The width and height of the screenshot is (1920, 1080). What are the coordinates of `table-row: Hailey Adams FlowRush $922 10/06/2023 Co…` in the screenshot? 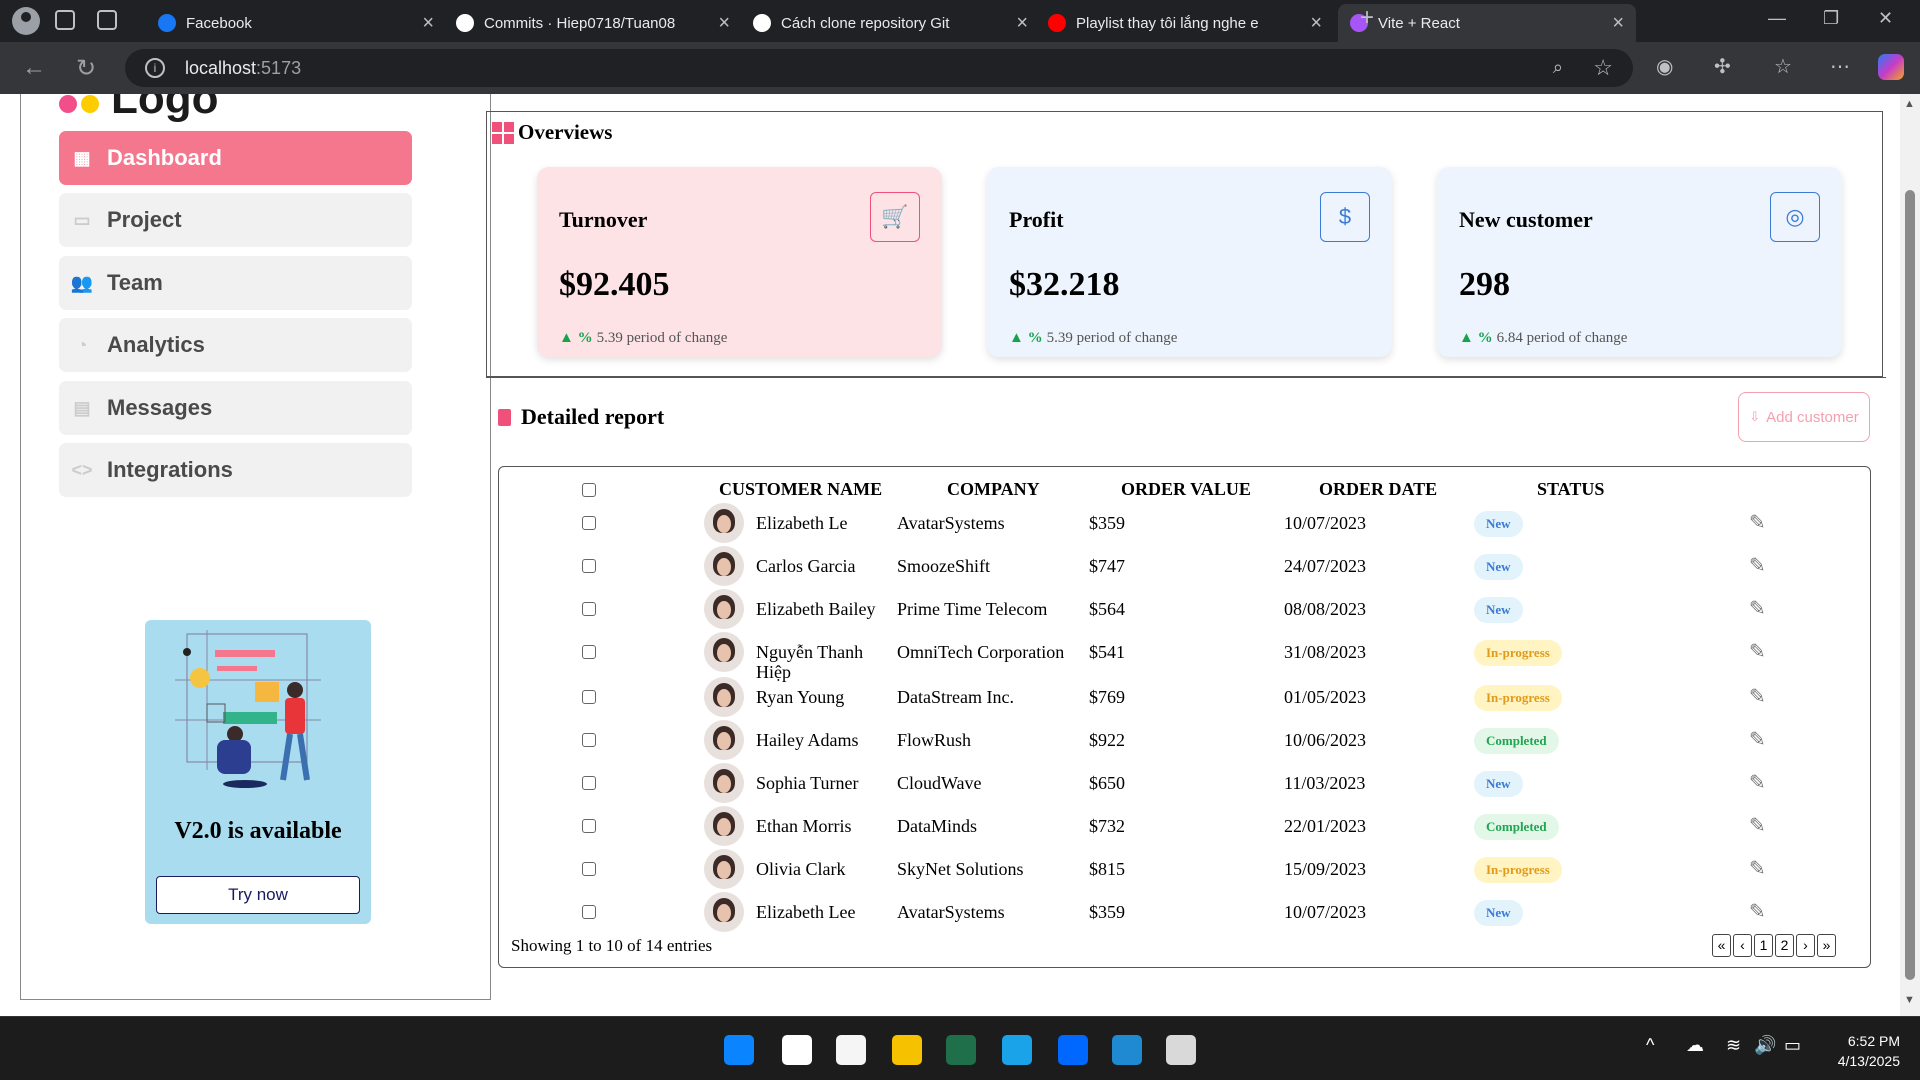 It's located at (1185, 740).